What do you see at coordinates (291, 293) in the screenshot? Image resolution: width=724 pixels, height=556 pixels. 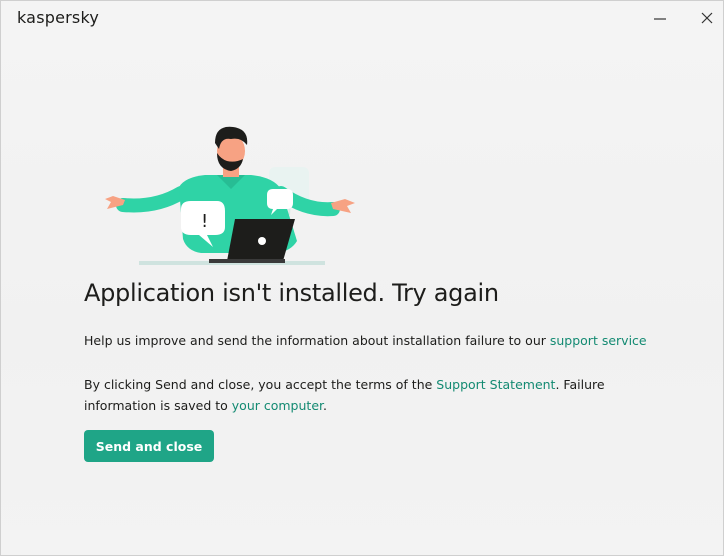 I see `page-title: Application isn't installed. Try again` at bounding box center [291, 293].